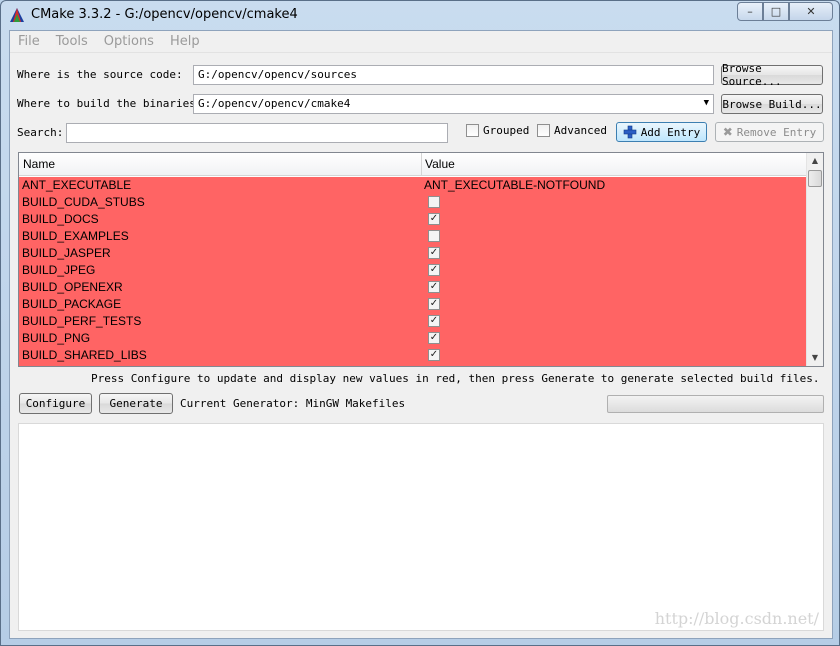 The height and width of the screenshot is (646, 840). What do you see at coordinates (543, 130) in the screenshot?
I see `advanced-checkbox` at bounding box center [543, 130].